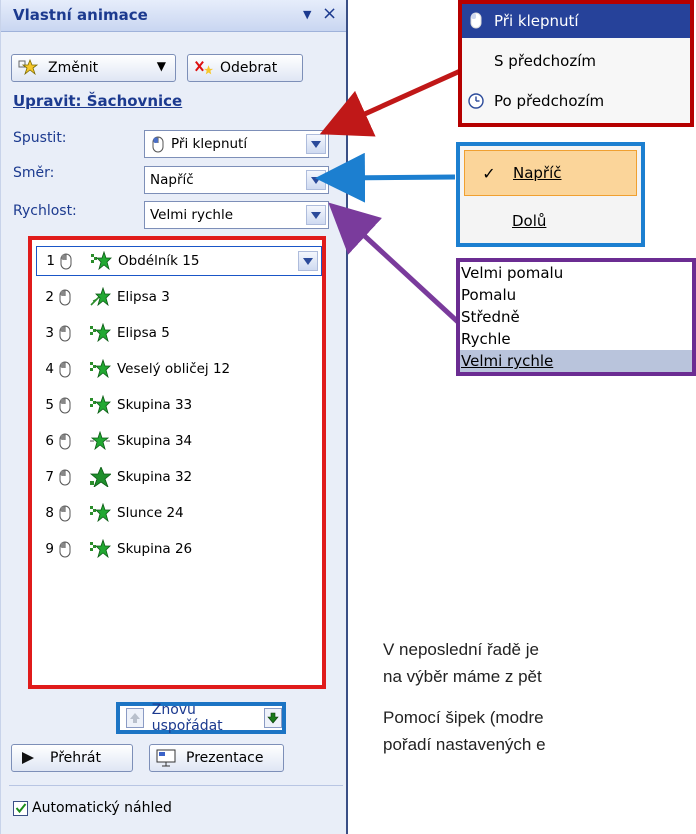  What do you see at coordinates (549, 101) in the screenshot?
I see `start-option-label: Po předchozím` at bounding box center [549, 101].